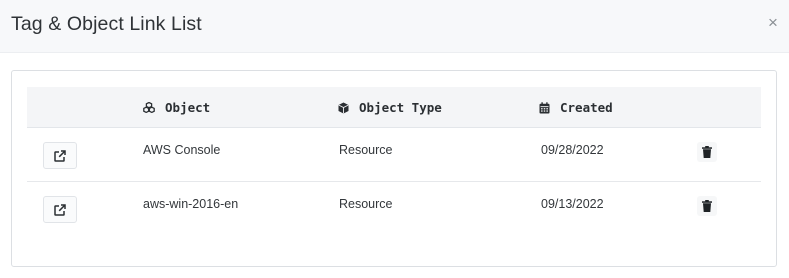 The height and width of the screenshot is (278, 789). Describe the element at coordinates (191, 204) in the screenshot. I see `object-name: aws-win-2016-en` at that location.